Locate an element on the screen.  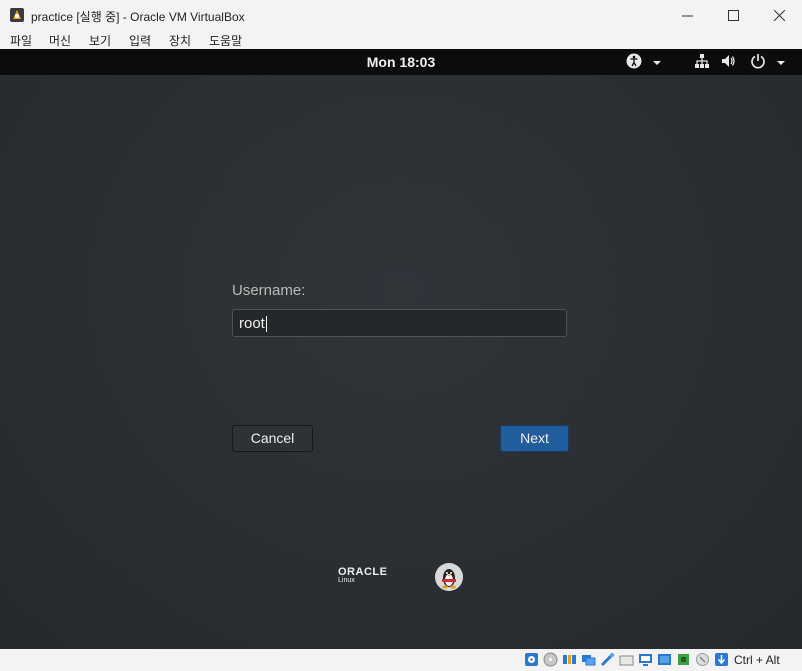
usb-icon is located at coordinates (607, 659).